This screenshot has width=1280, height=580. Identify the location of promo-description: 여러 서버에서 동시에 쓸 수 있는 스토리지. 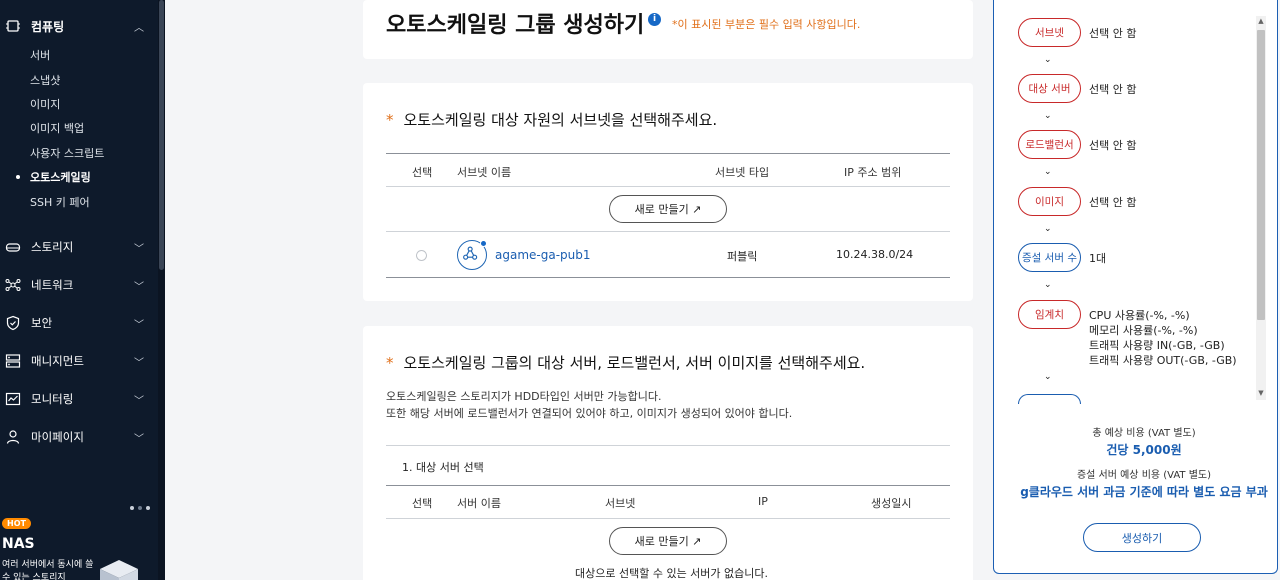
(48, 570).